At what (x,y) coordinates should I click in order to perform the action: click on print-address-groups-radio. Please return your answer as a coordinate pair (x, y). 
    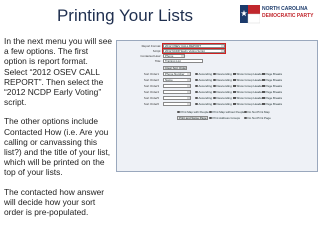
    Looking at the image, I should click on (210, 118).